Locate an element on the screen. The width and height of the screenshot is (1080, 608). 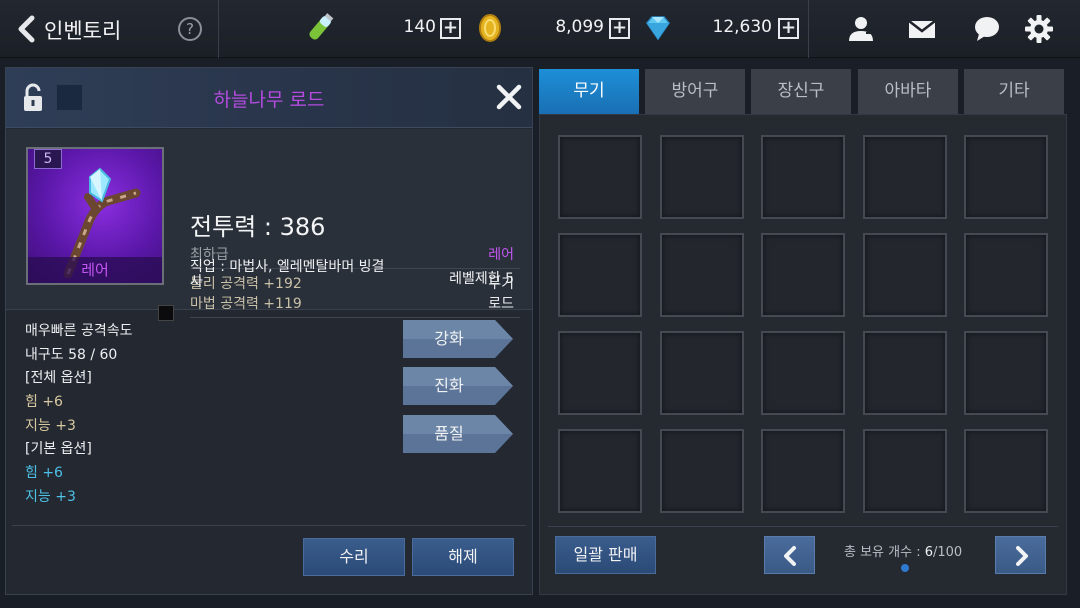
prev-page-button is located at coordinates (789, 555).